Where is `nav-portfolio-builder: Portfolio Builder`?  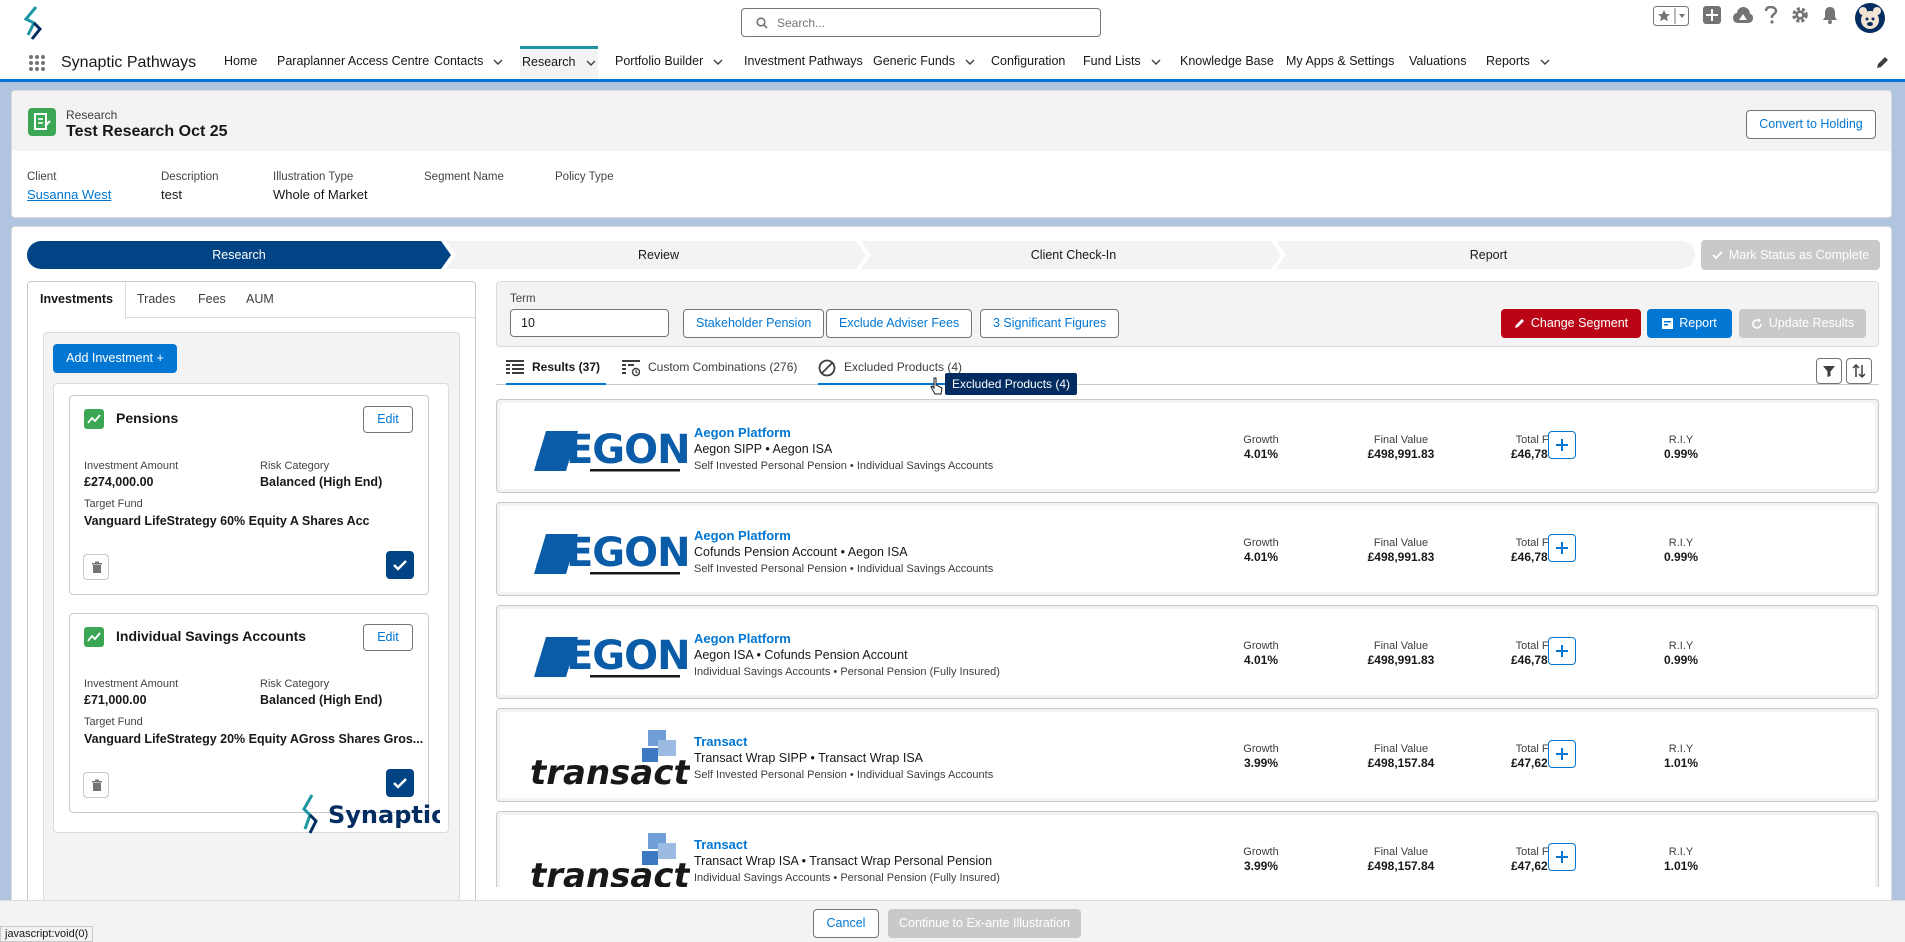
nav-portfolio-builder: Portfolio Builder is located at coordinates (669, 62).